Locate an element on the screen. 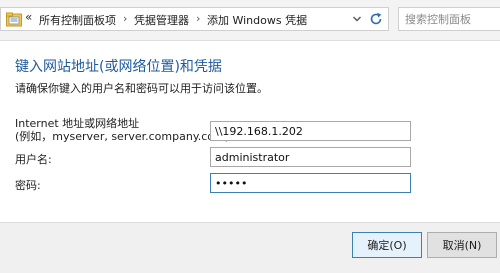 The height and width of the screenshot is (273, 500). page-description: 请确保你键入的用户名和密码可以用于访问该位置。 is located at coordinates (141, 88).